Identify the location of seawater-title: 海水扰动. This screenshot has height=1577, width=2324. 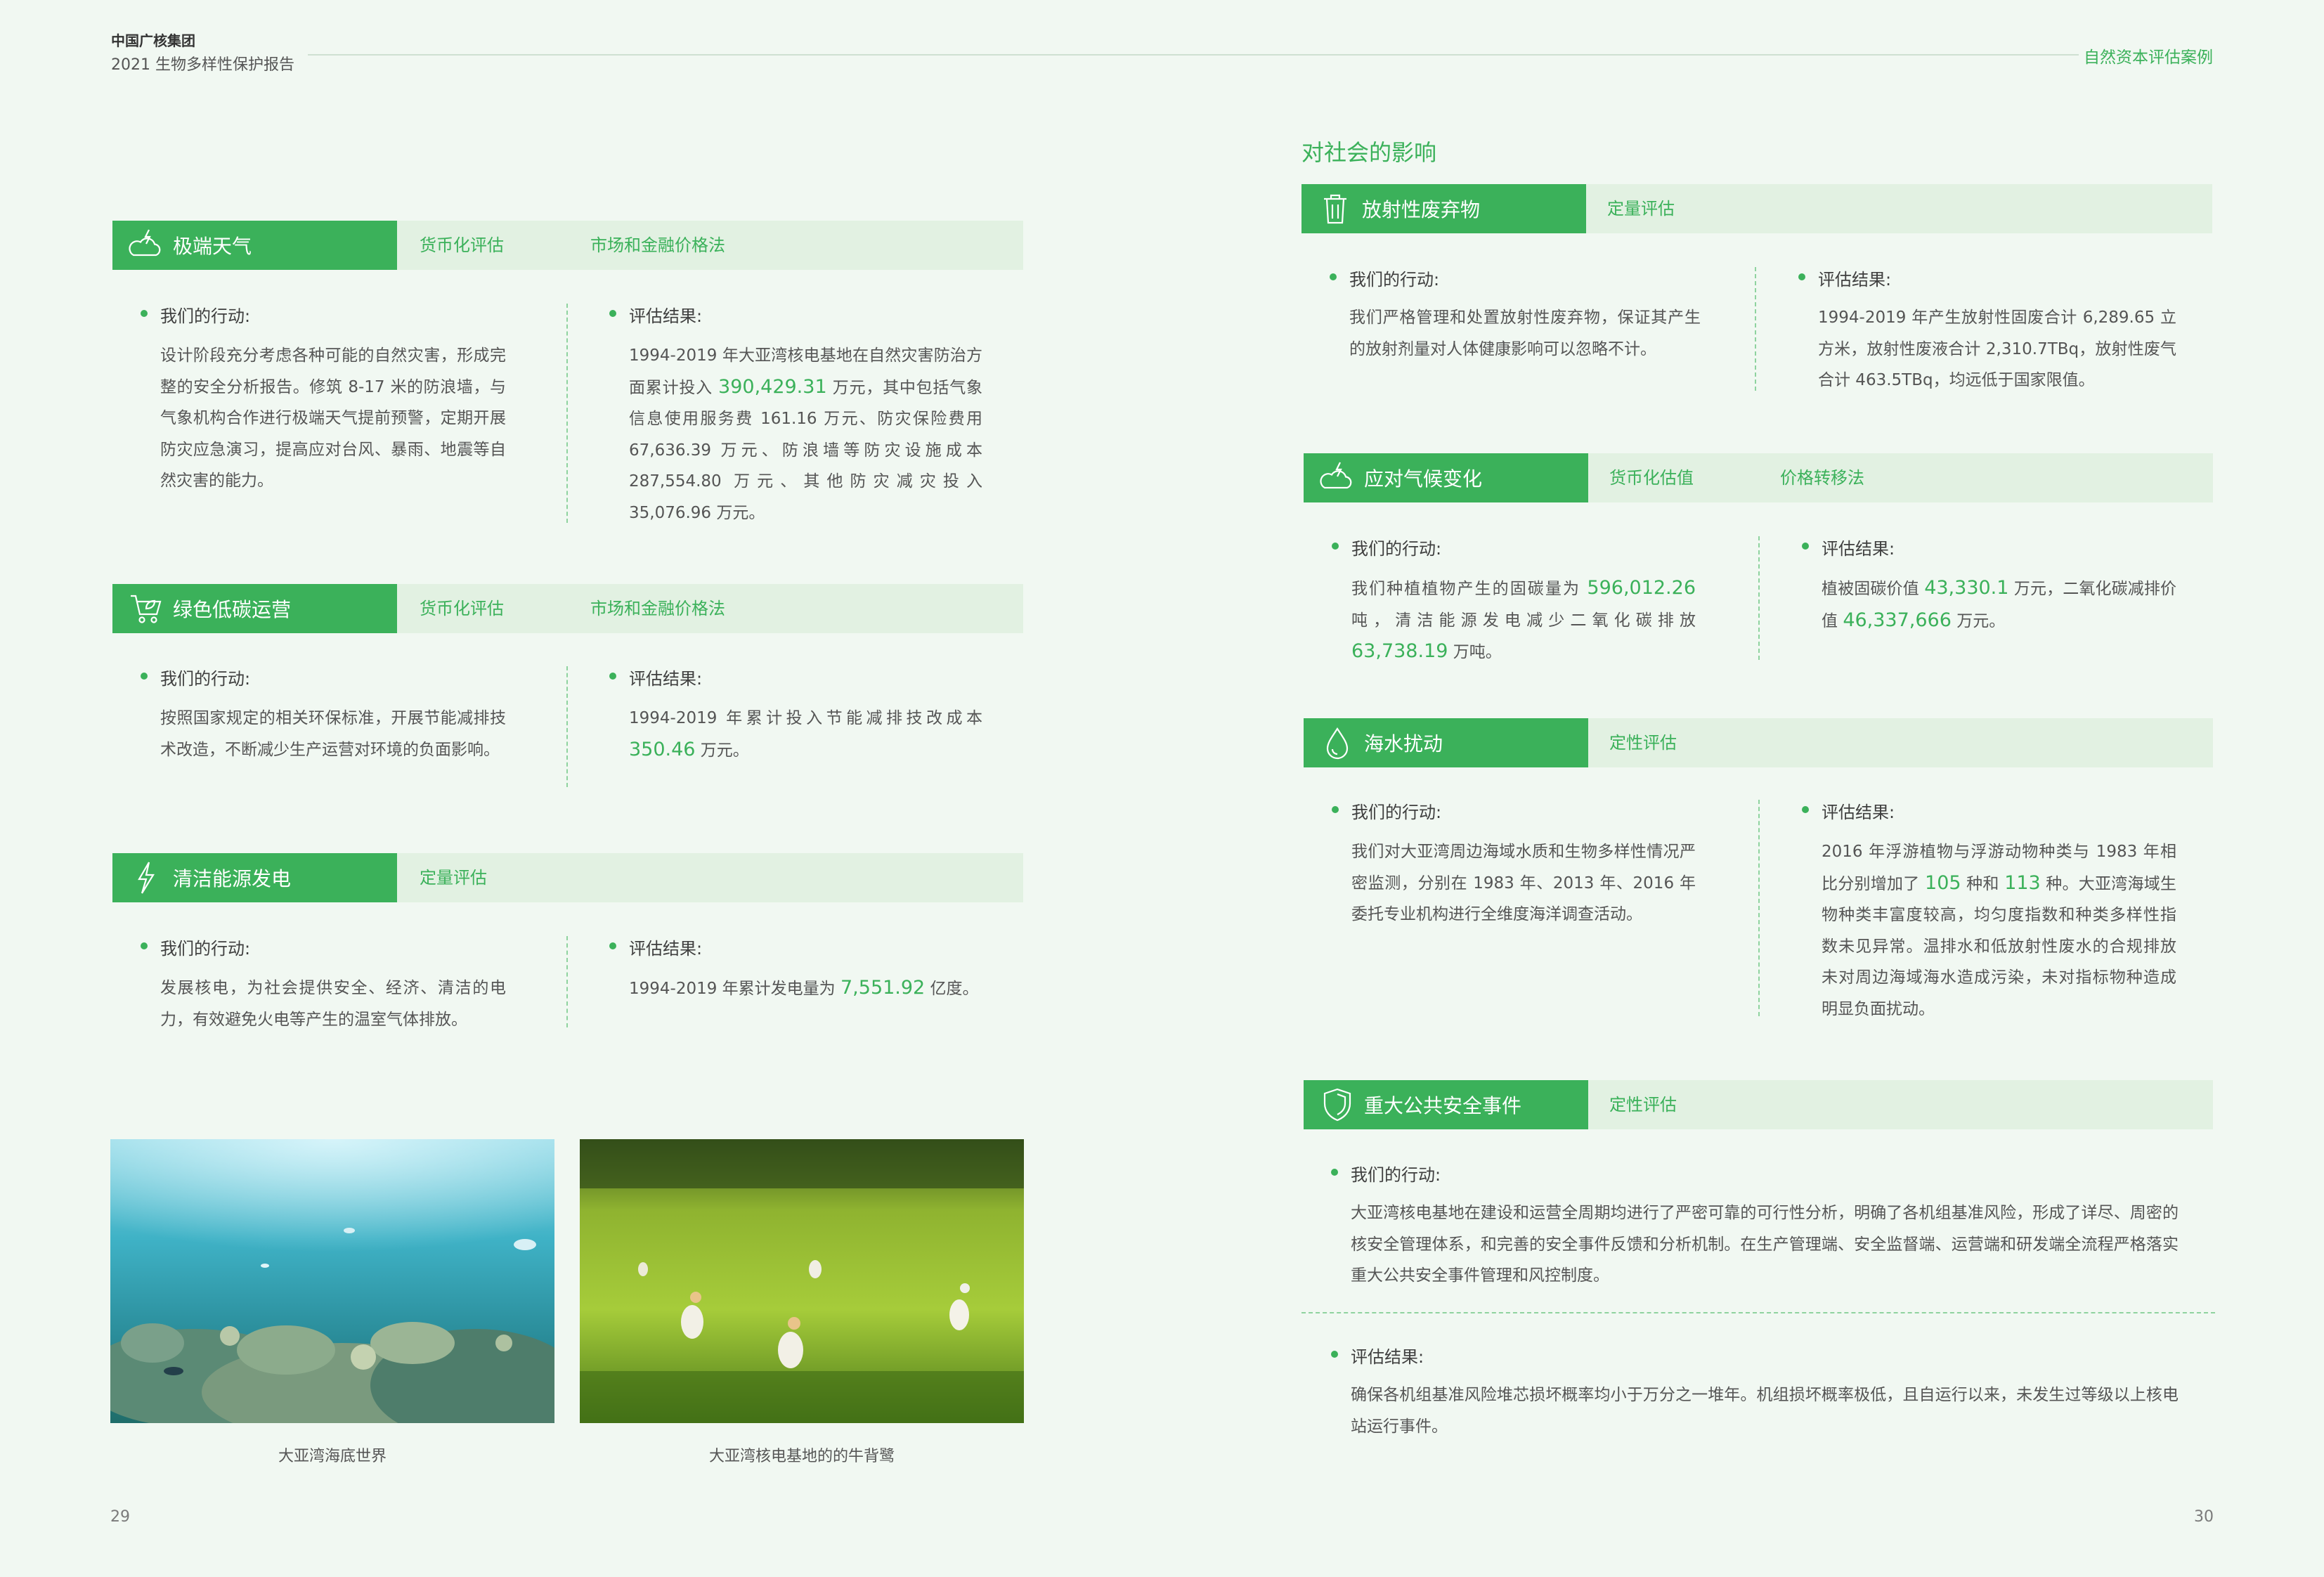
(1403, 743).